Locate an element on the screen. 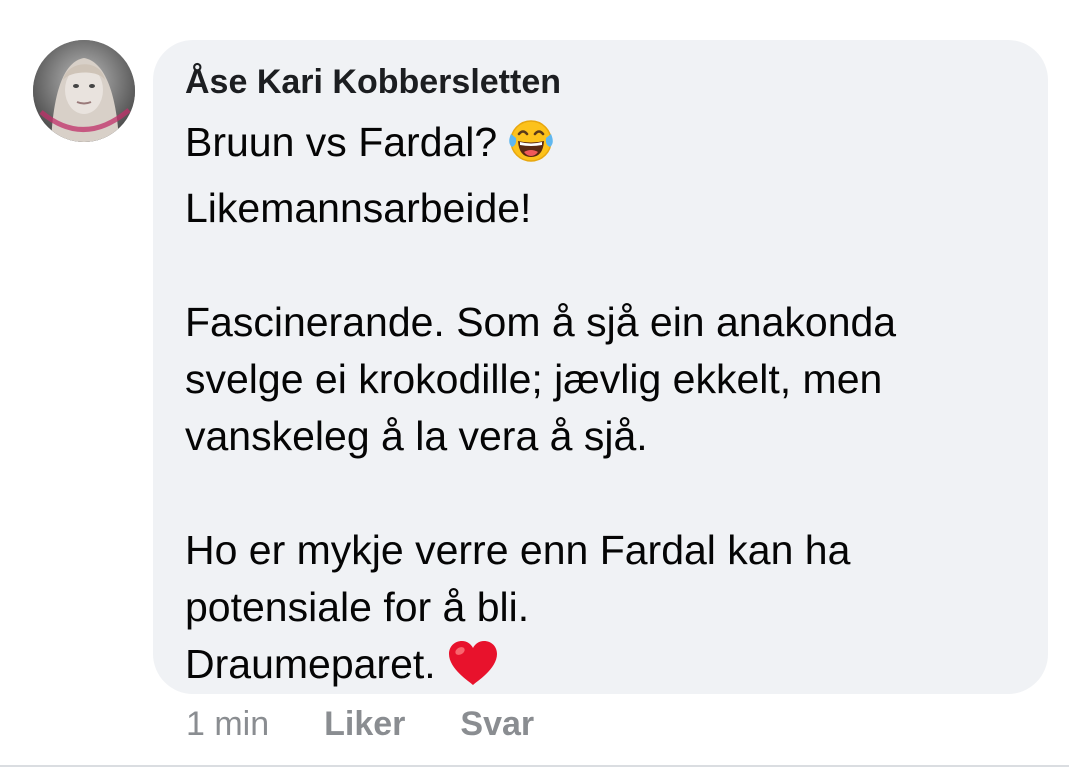 Image resolution: width=1069 pixels, height=775 pixels. comment-line: potensiale for å bli. is located at coordinates (357, 607).